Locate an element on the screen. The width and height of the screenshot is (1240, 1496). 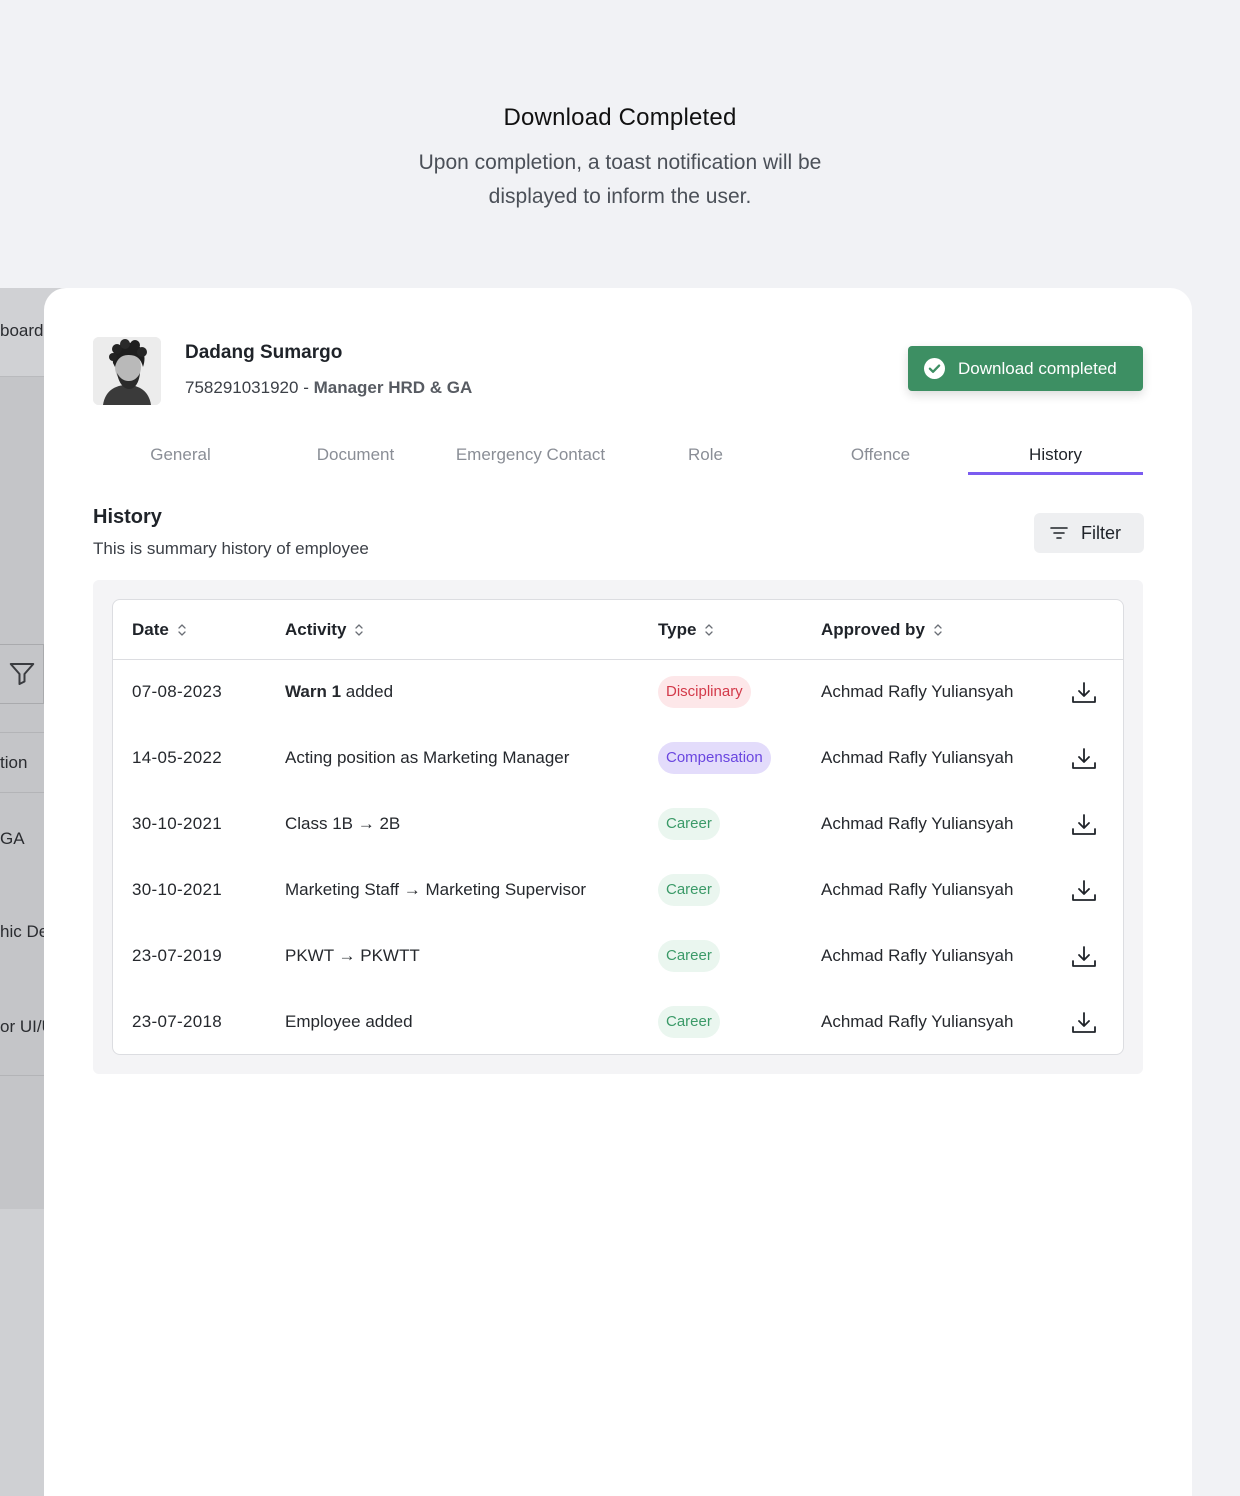
employee-id: 758291031920 is located at coordinates (242, 387).